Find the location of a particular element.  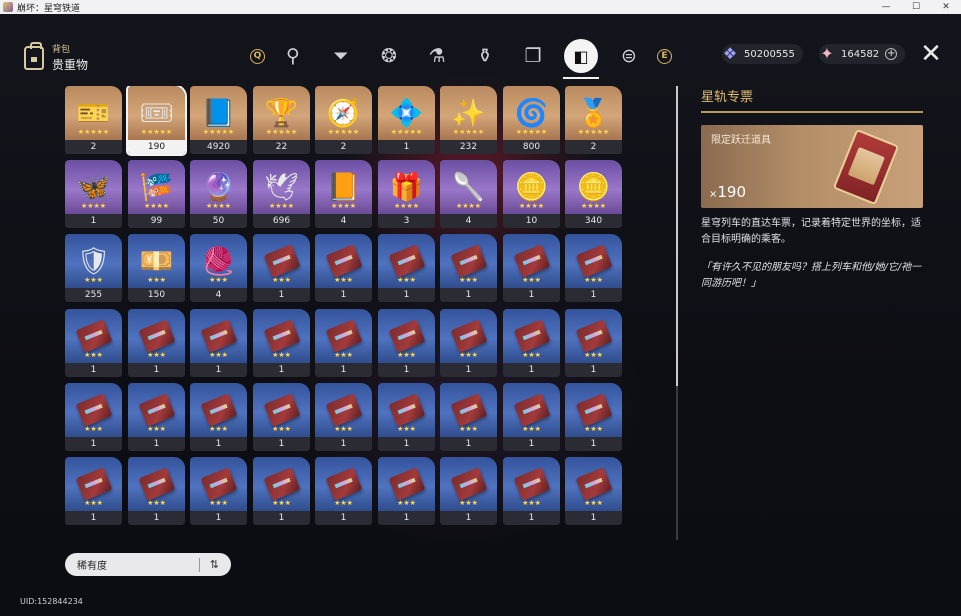

tab-relics: ❂ is located at coordinates (389, 56).